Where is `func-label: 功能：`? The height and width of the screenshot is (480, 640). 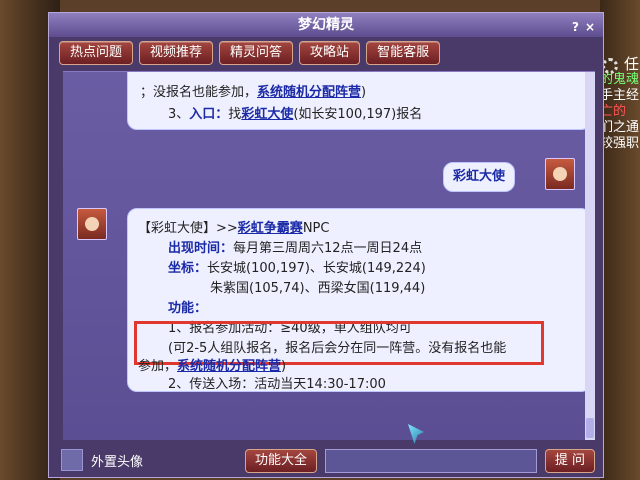 func-label: 功能： is located at coordinates (188, 308).